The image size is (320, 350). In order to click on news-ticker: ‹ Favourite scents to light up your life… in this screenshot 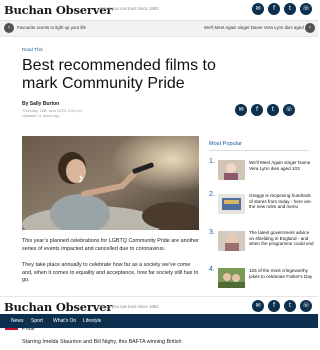, I will do `click(159, 29)`.